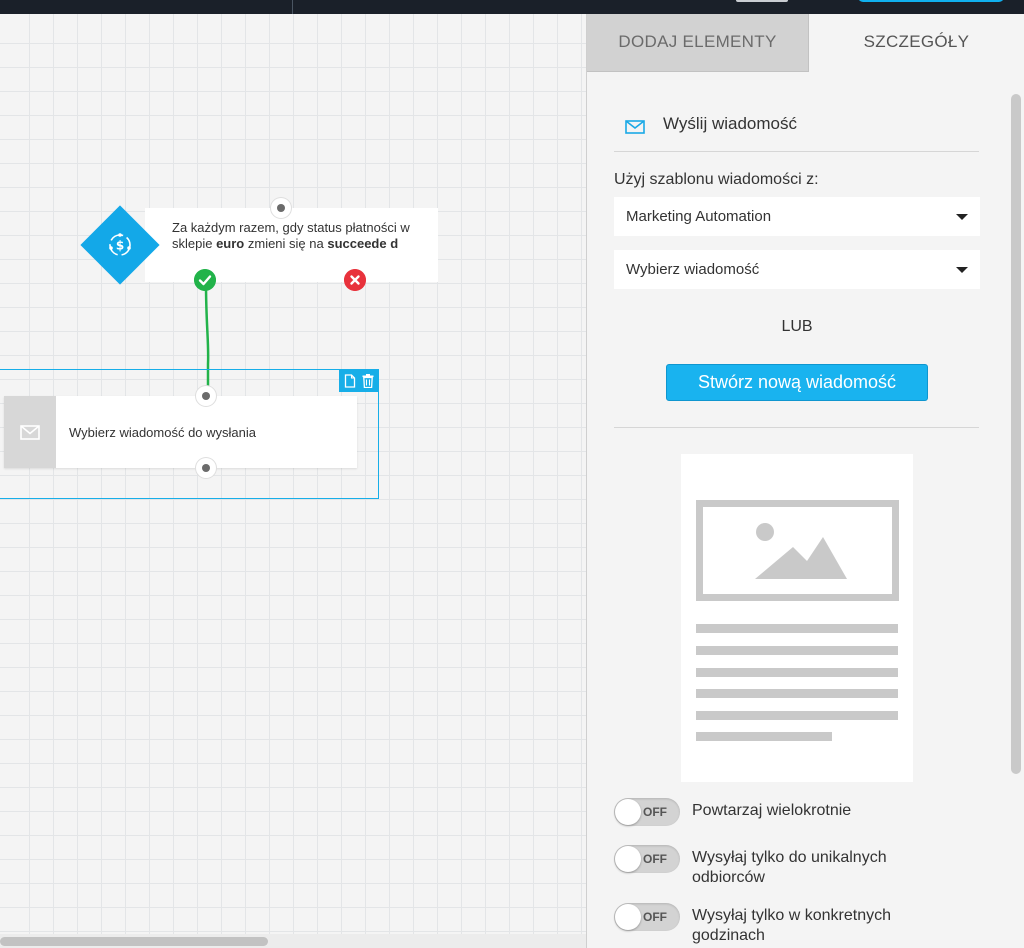 The image size is (1024, 948). Describe the element at coordinates (801, 551) in the screenshot. I see `image-icon` at that location.